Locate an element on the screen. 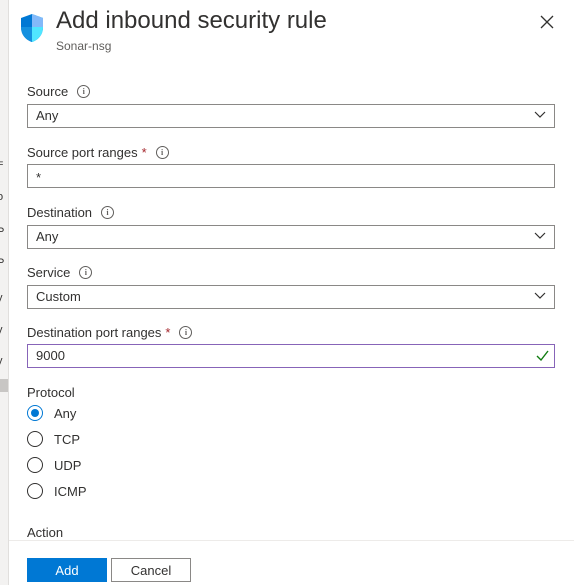 Image resolution: width=574 pixels, height=586 pixels. page-title: Add inbound security rule is located at coordinates (191, 20).